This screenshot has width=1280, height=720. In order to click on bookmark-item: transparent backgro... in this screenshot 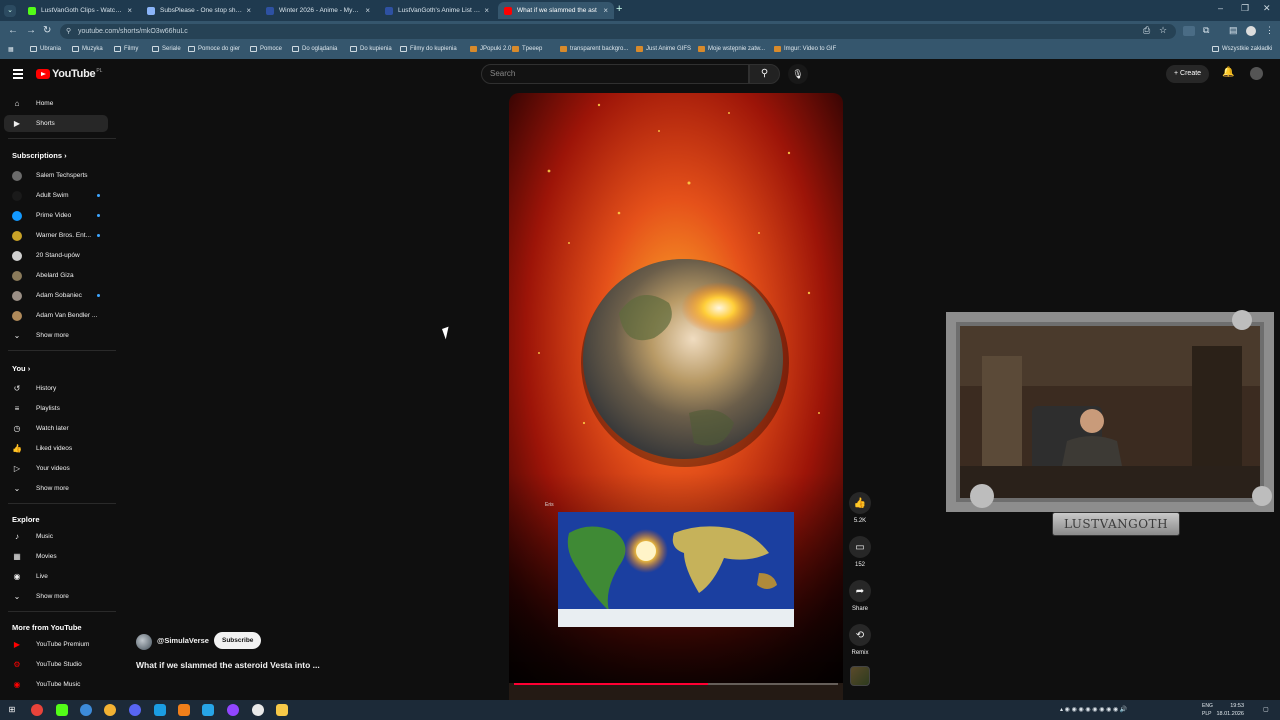, I will do `click(594, 49)`.